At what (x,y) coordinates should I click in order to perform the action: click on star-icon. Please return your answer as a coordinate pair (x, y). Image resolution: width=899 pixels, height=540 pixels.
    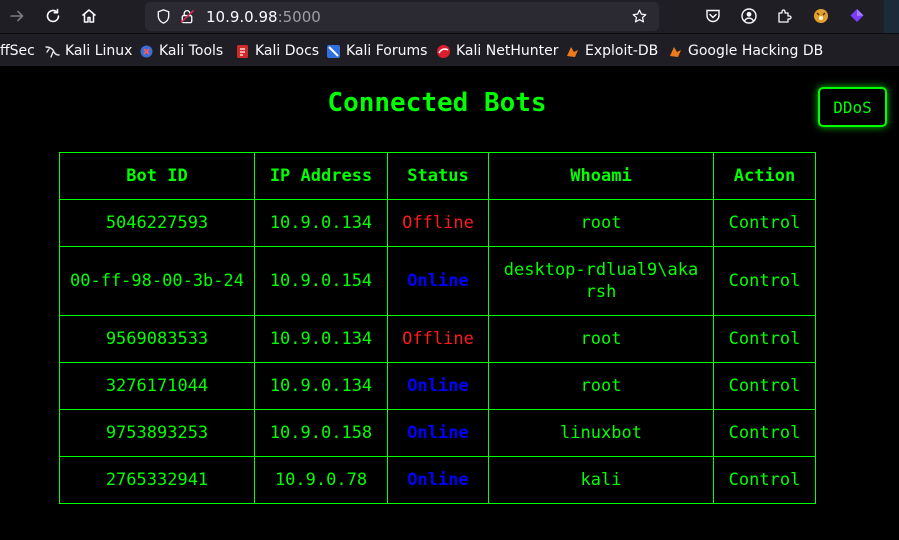
    Looking at the image, I should click on (639, 16).